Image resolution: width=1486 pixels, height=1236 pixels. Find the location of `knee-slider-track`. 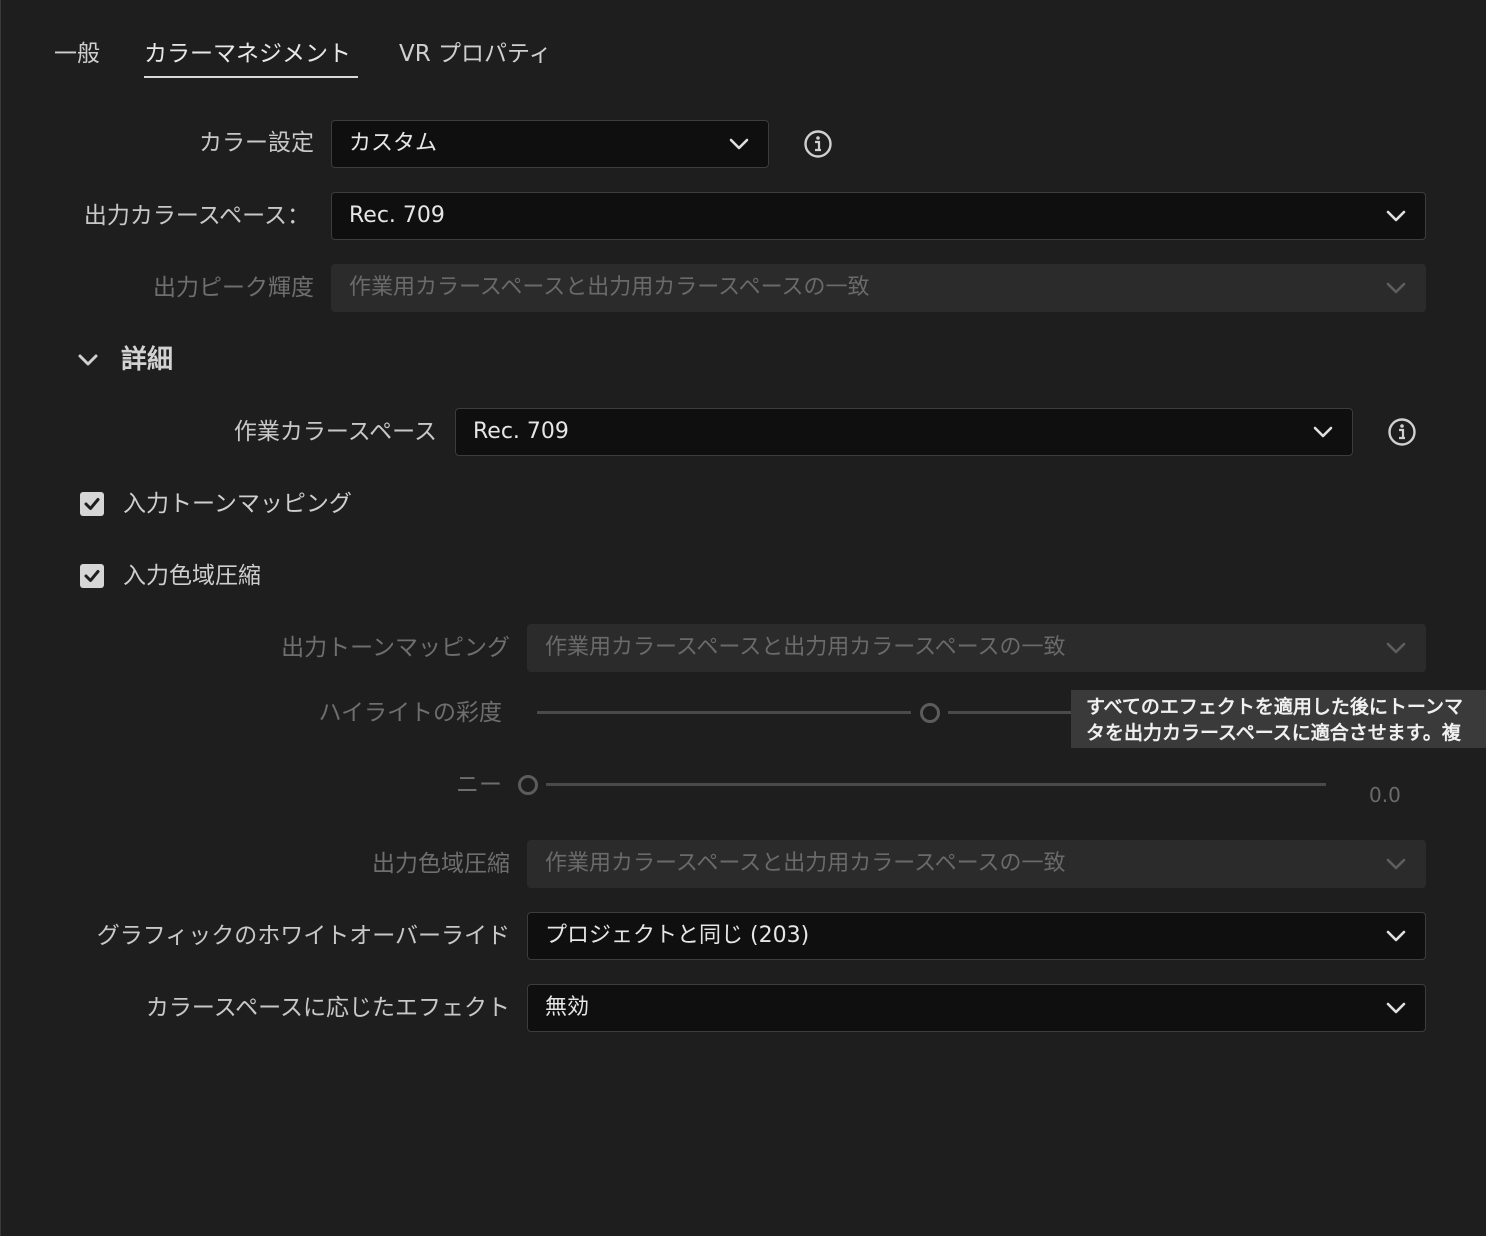

knee-slider-track is located at coordinates (936, 784).